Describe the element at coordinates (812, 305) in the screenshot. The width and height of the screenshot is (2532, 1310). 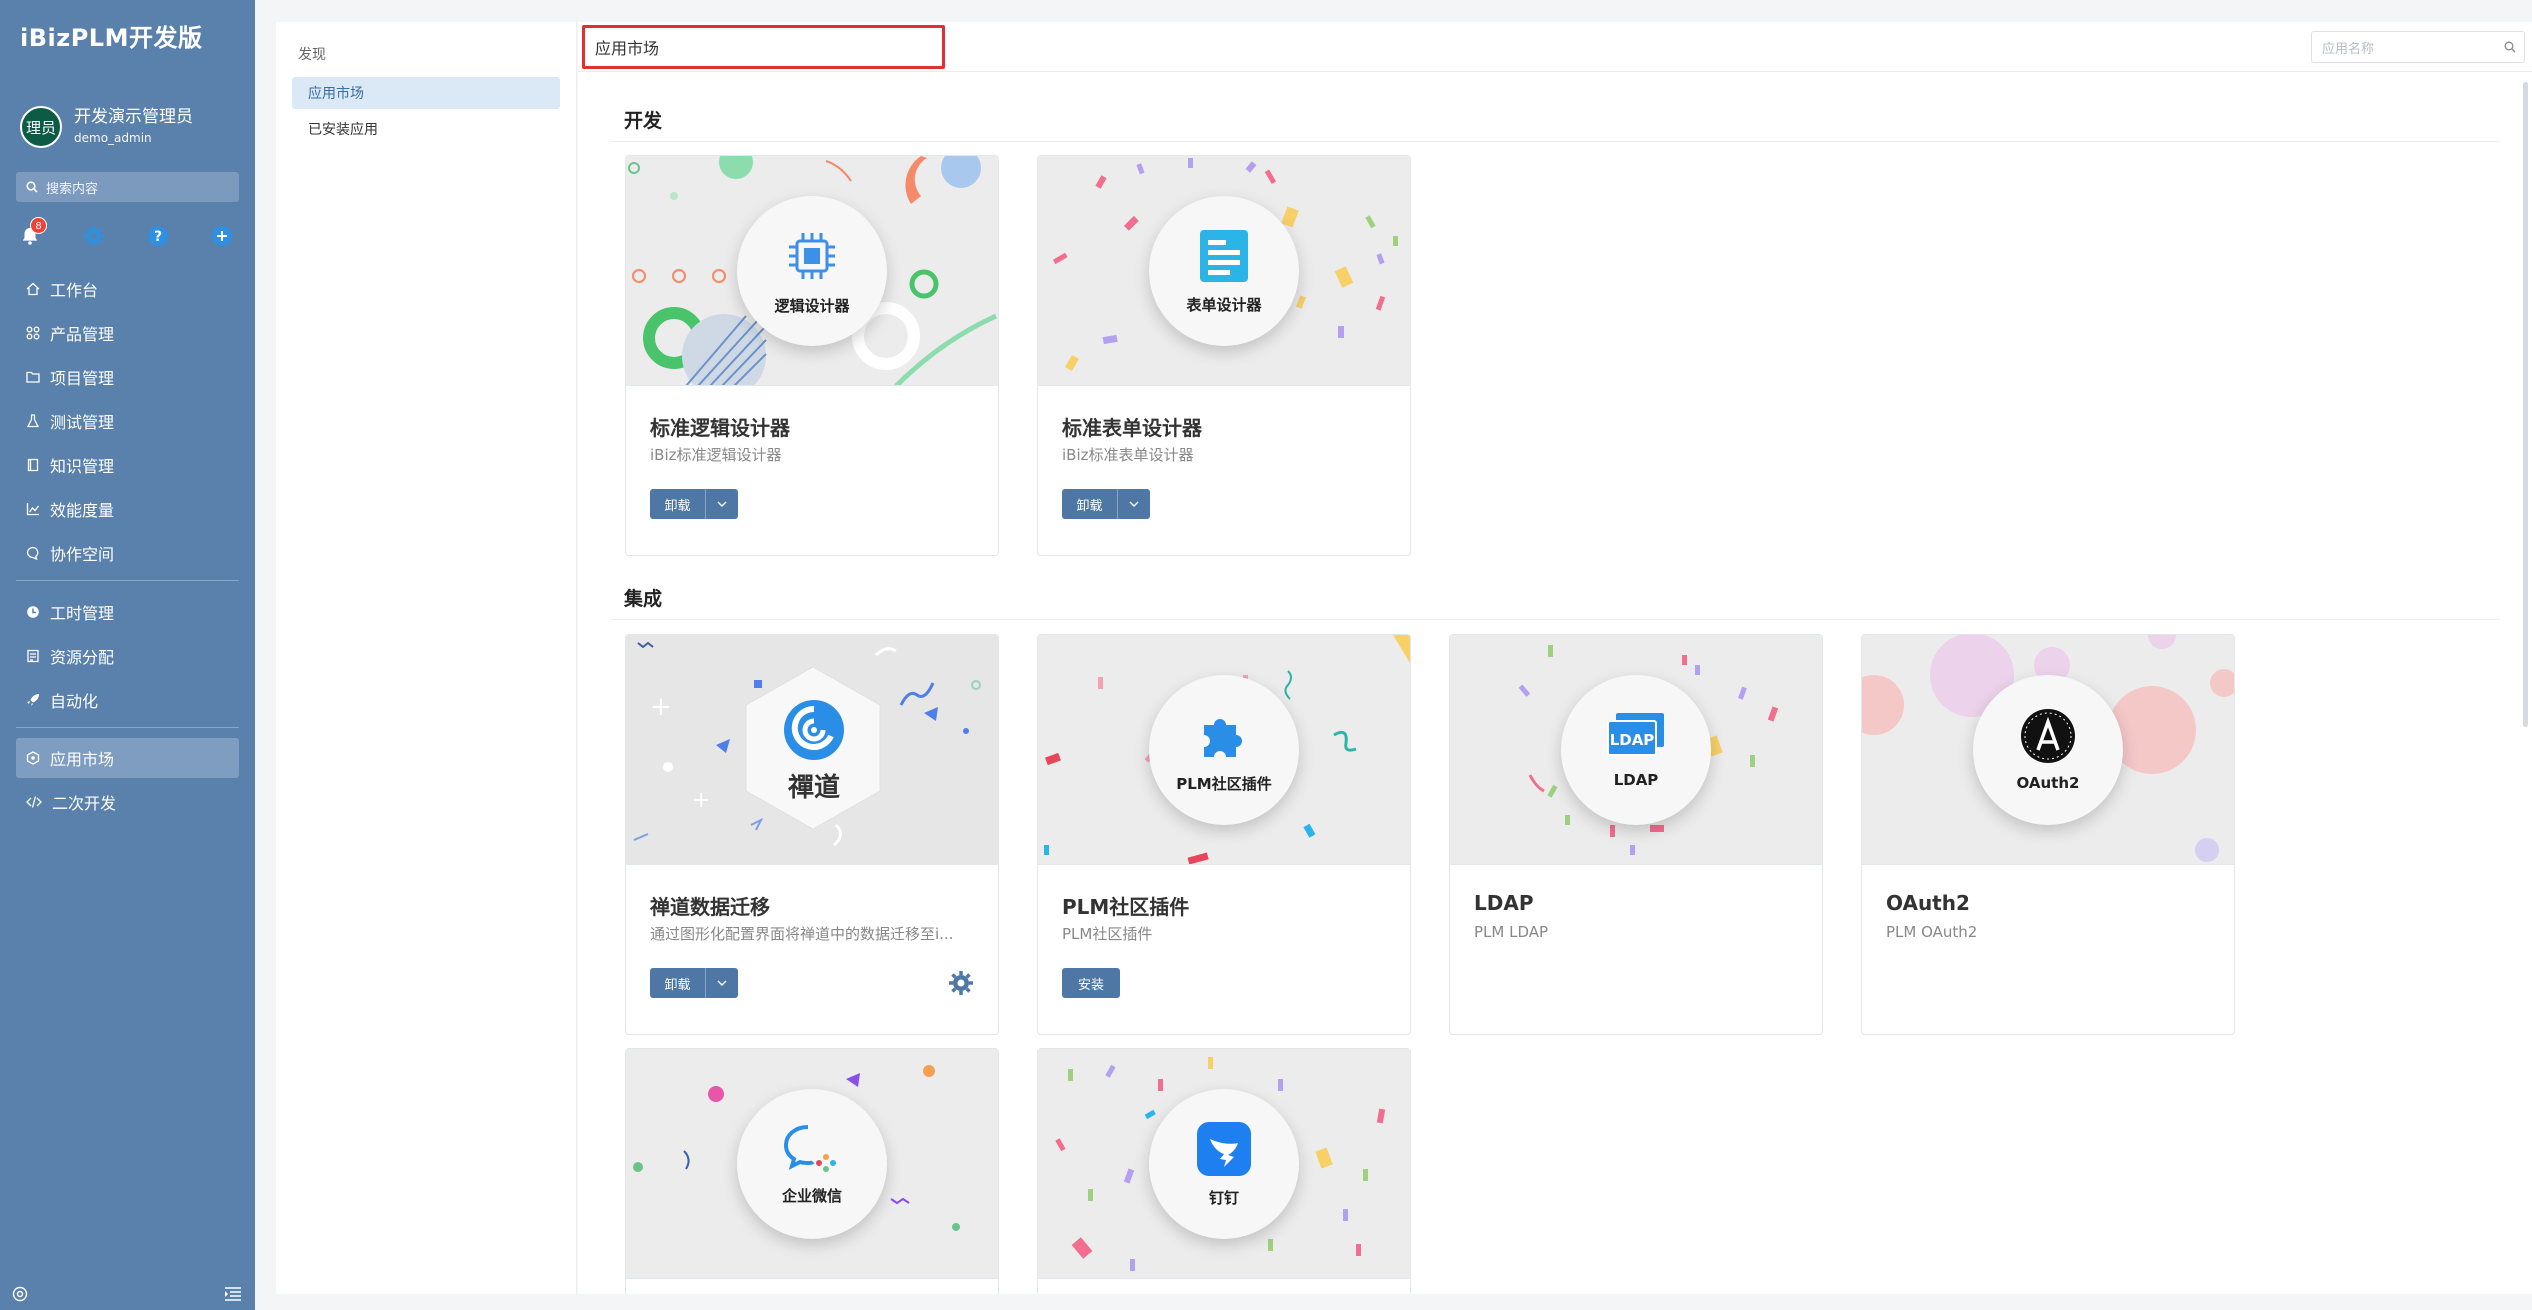
I see `card-emblem-label: 逻辑设计器` at that location.